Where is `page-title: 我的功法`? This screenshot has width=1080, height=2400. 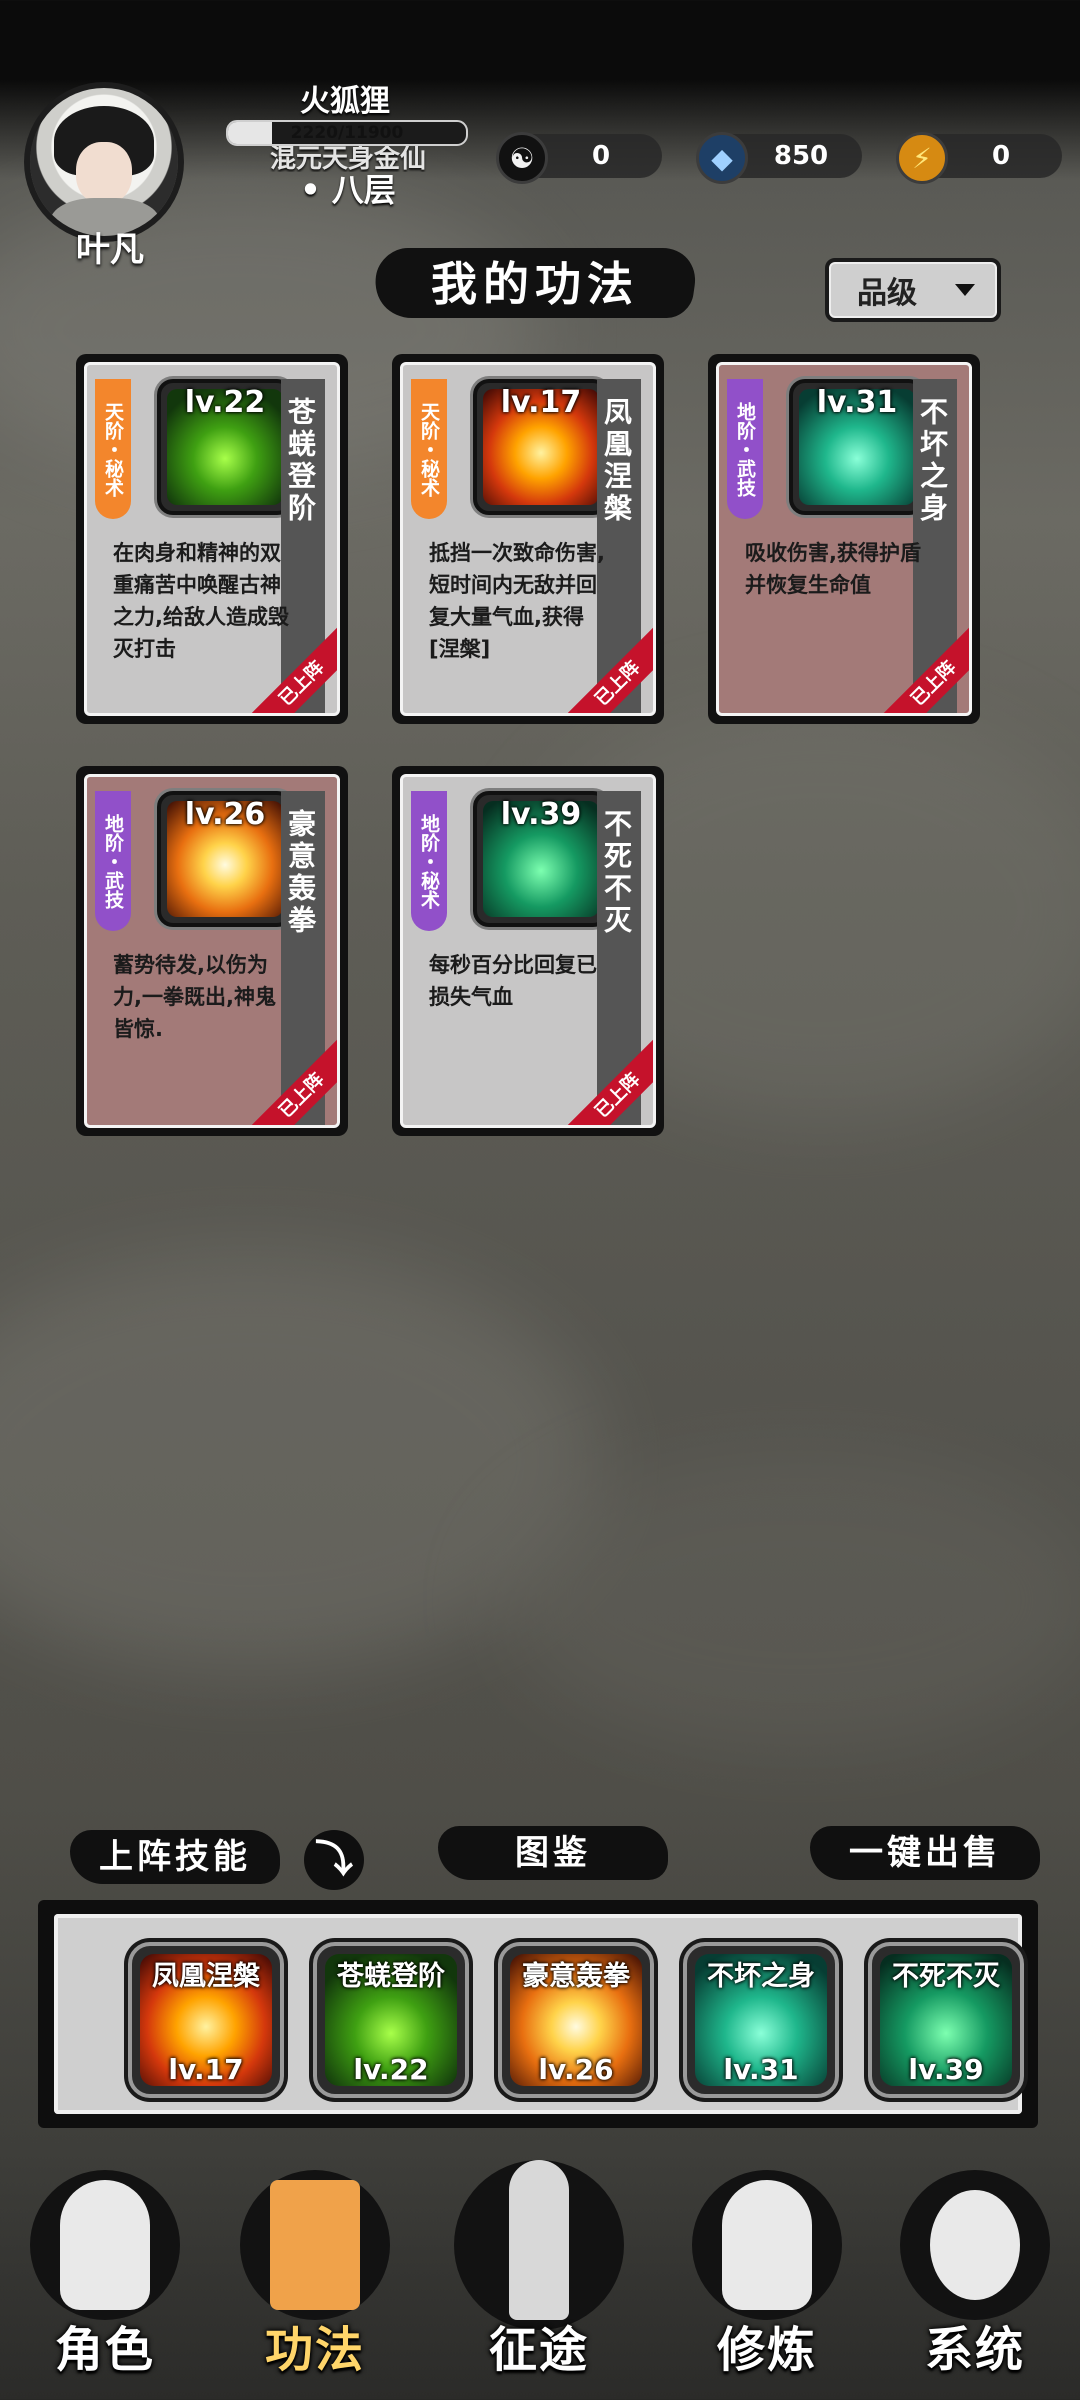 page-title: 我的功法 is located at coordinates (535, 284).